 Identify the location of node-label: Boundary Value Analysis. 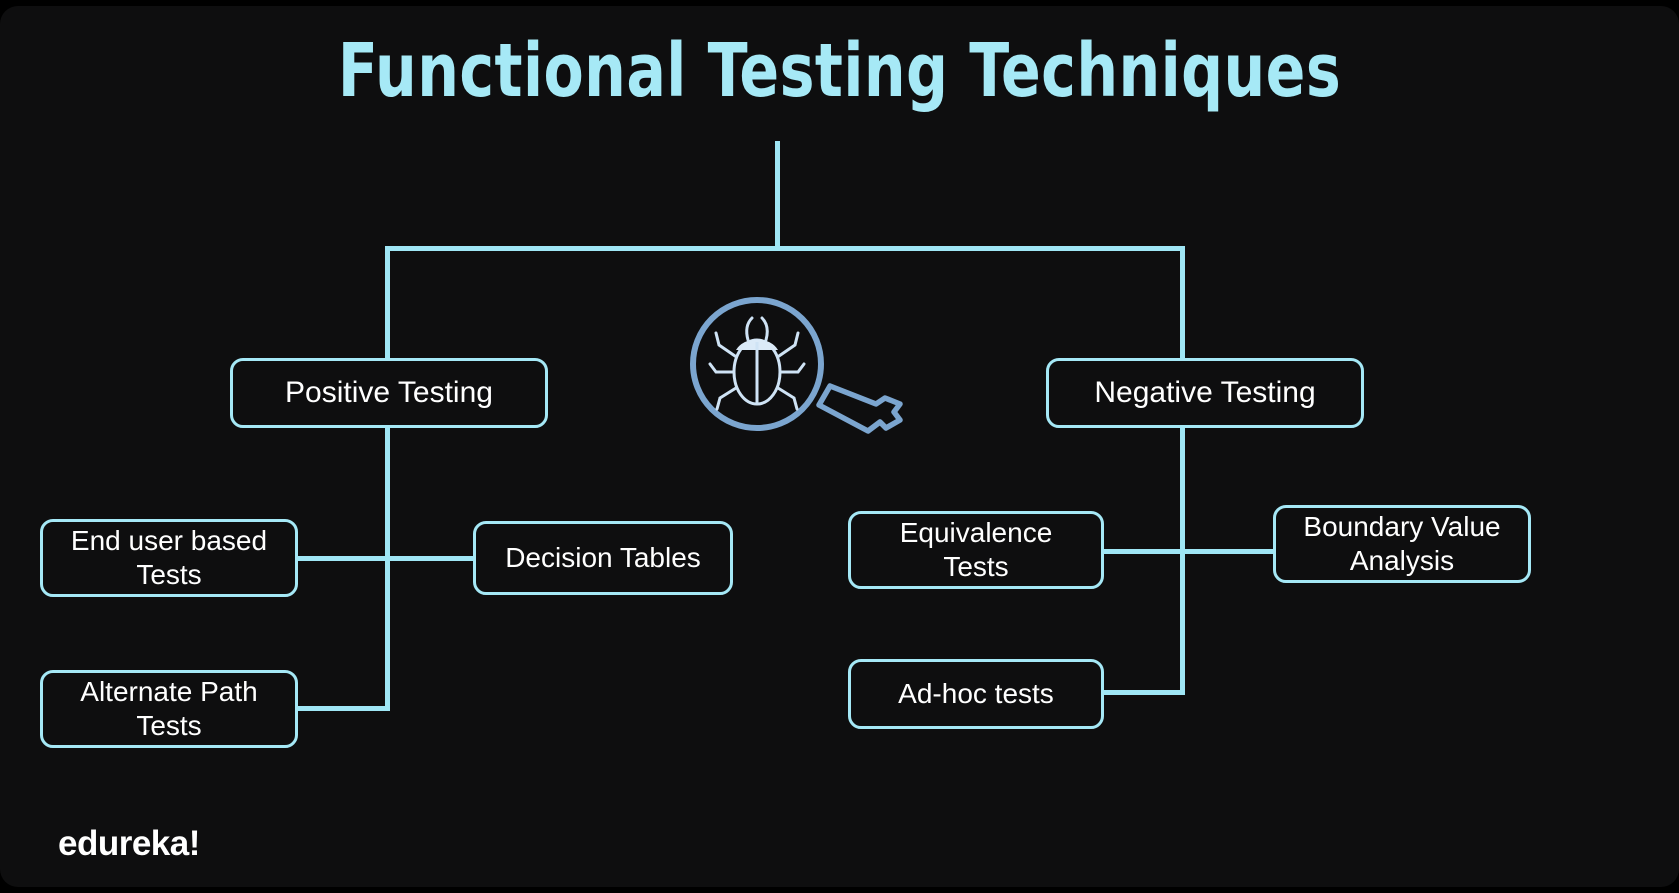
(1401, 544).